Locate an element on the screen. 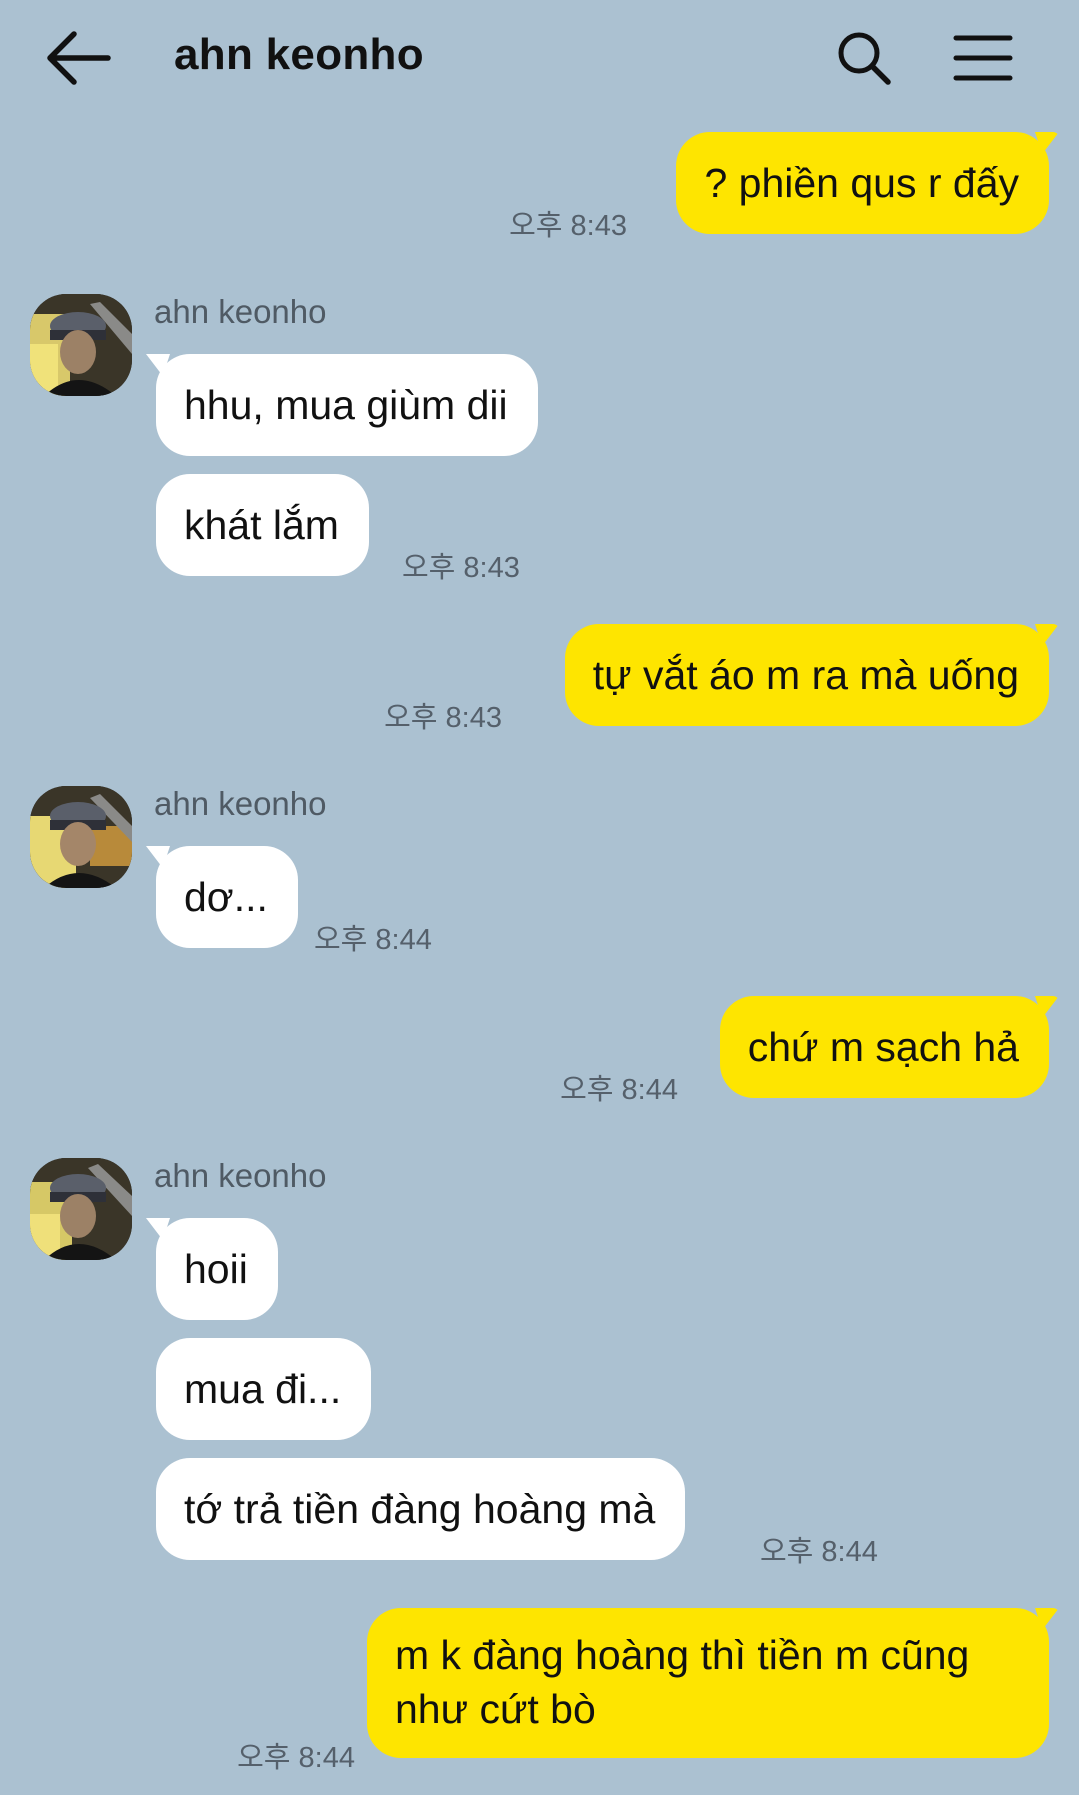 The height and width of the screenshot is (1795, 1079). search-button is located at coordinates (864, 58).